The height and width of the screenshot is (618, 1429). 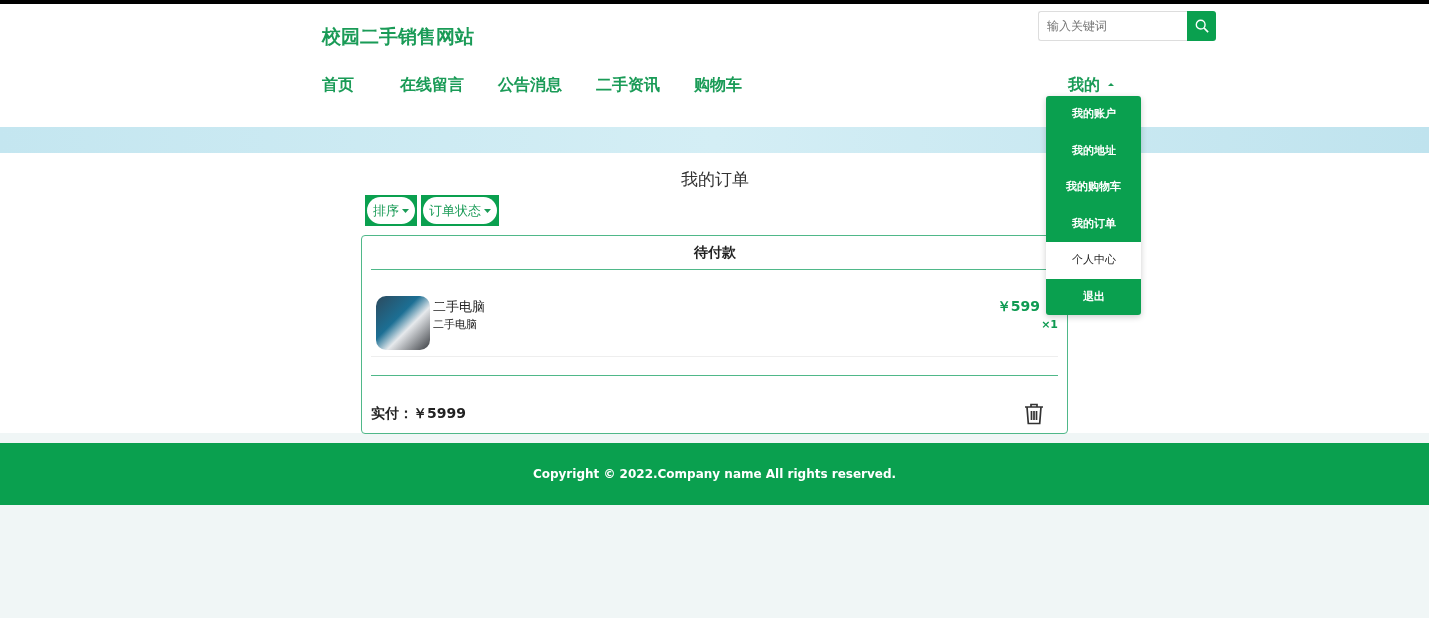 What do you see at coordinates (391, 210) in the screenshot?
I see `dropdown-button: 排序` at bounding box center [391, 210].